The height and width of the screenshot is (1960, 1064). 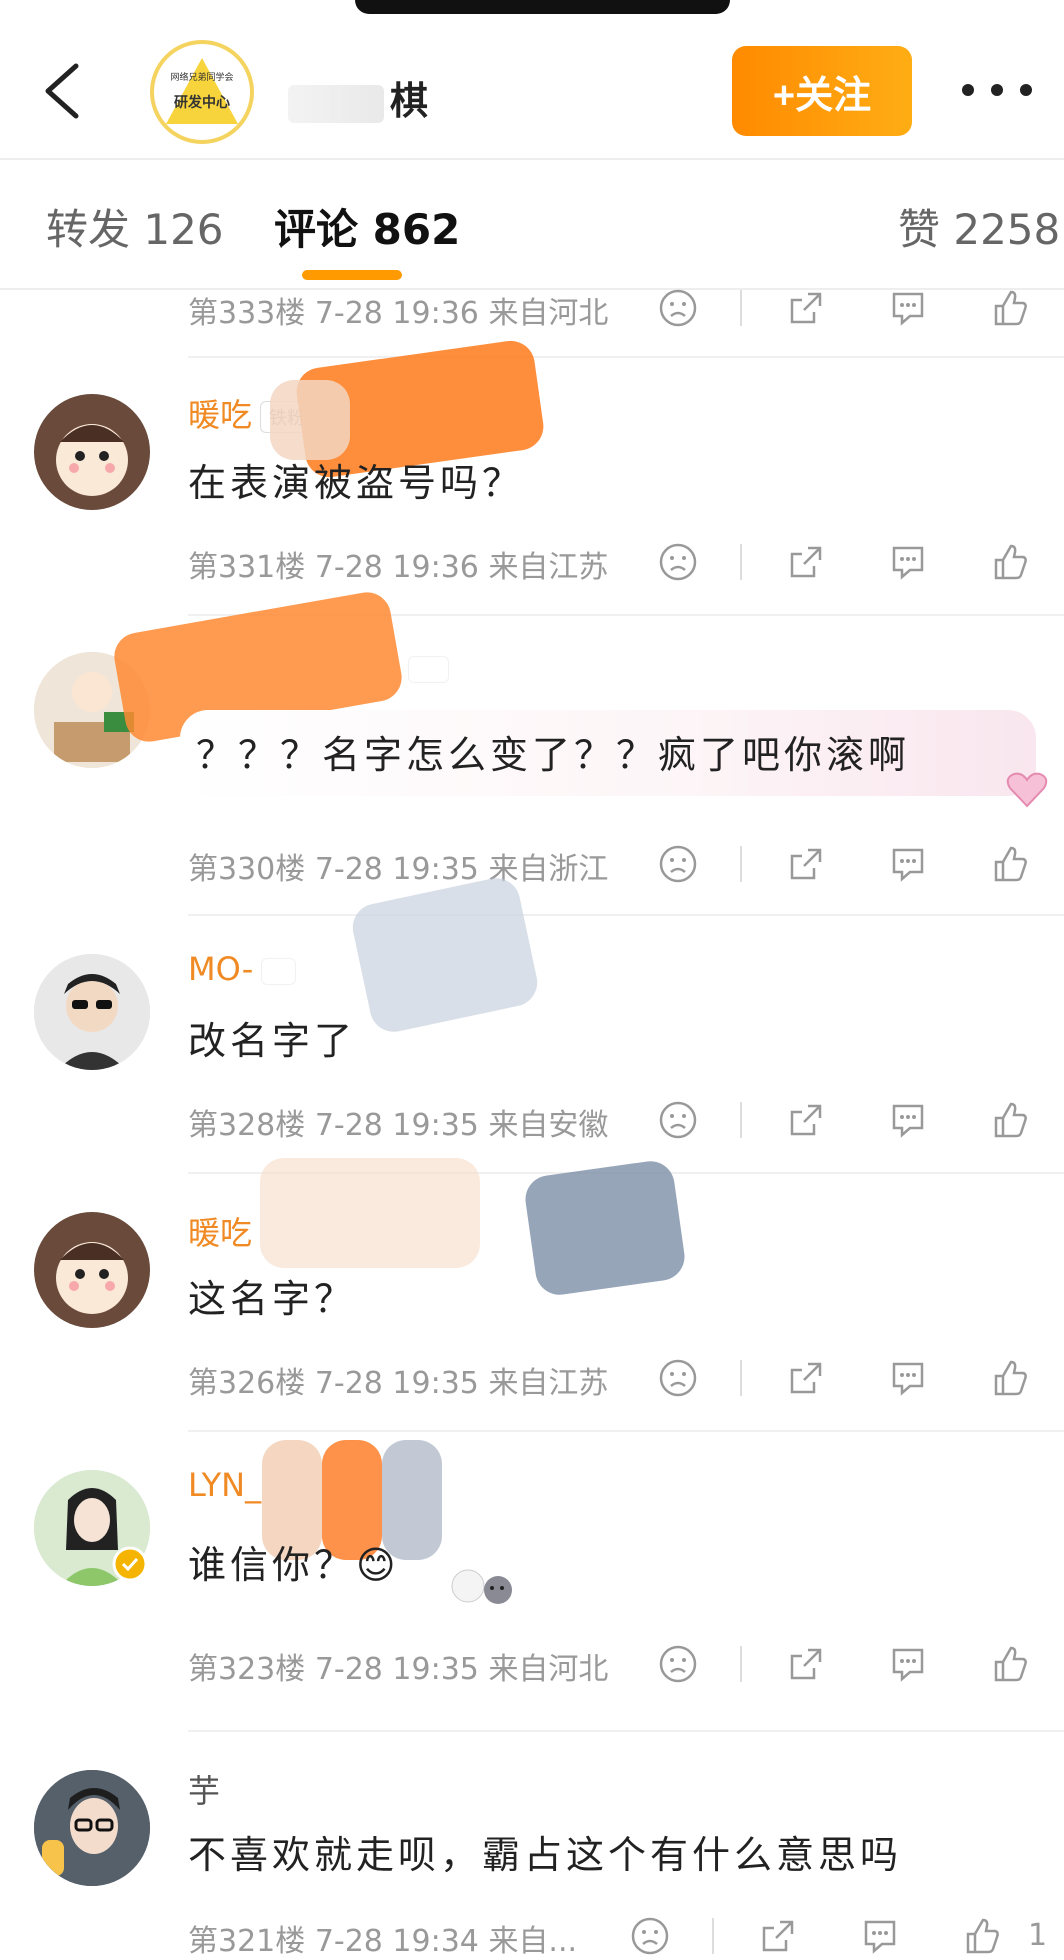 I want to click on username: LYN_, so click(x=224, y=1485).